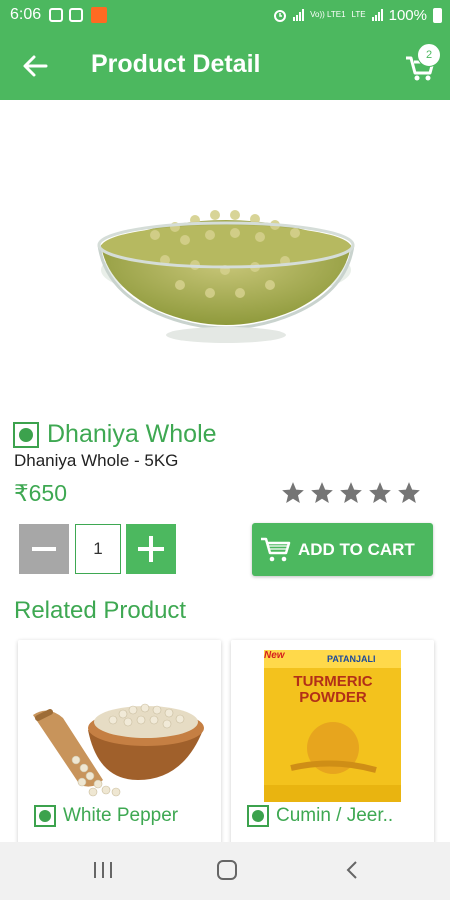 The width and height of the screenshot is (450, 900). I want to click on network-label: Vo)) LTE1, so click(328, 14).